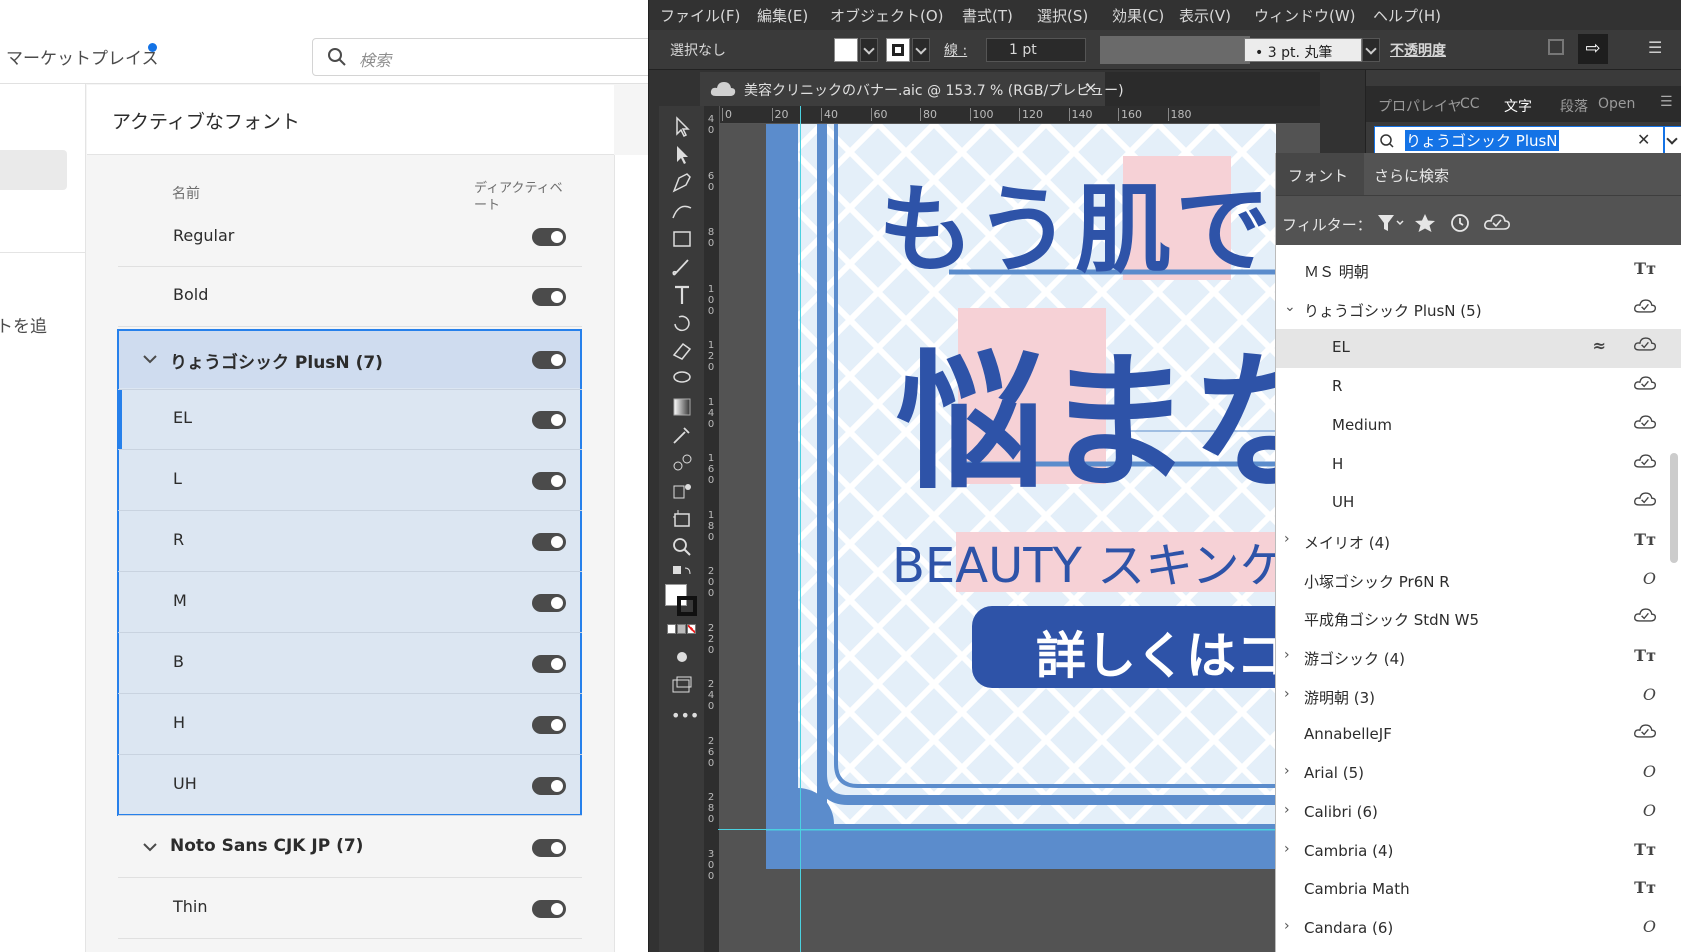 This screenshot has width=1681, height=952. What do you see at coordinates (1478, 929) in the screenshot?
I see `font-family-item: › Candara (6) O` at bounding box center [1478, 929].